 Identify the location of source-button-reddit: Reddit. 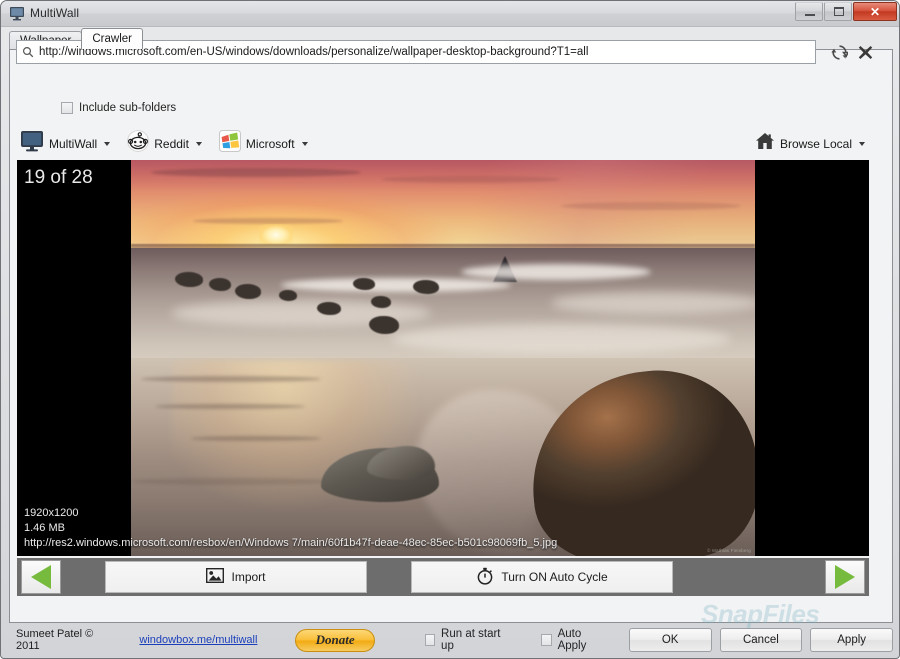
(166, 143).